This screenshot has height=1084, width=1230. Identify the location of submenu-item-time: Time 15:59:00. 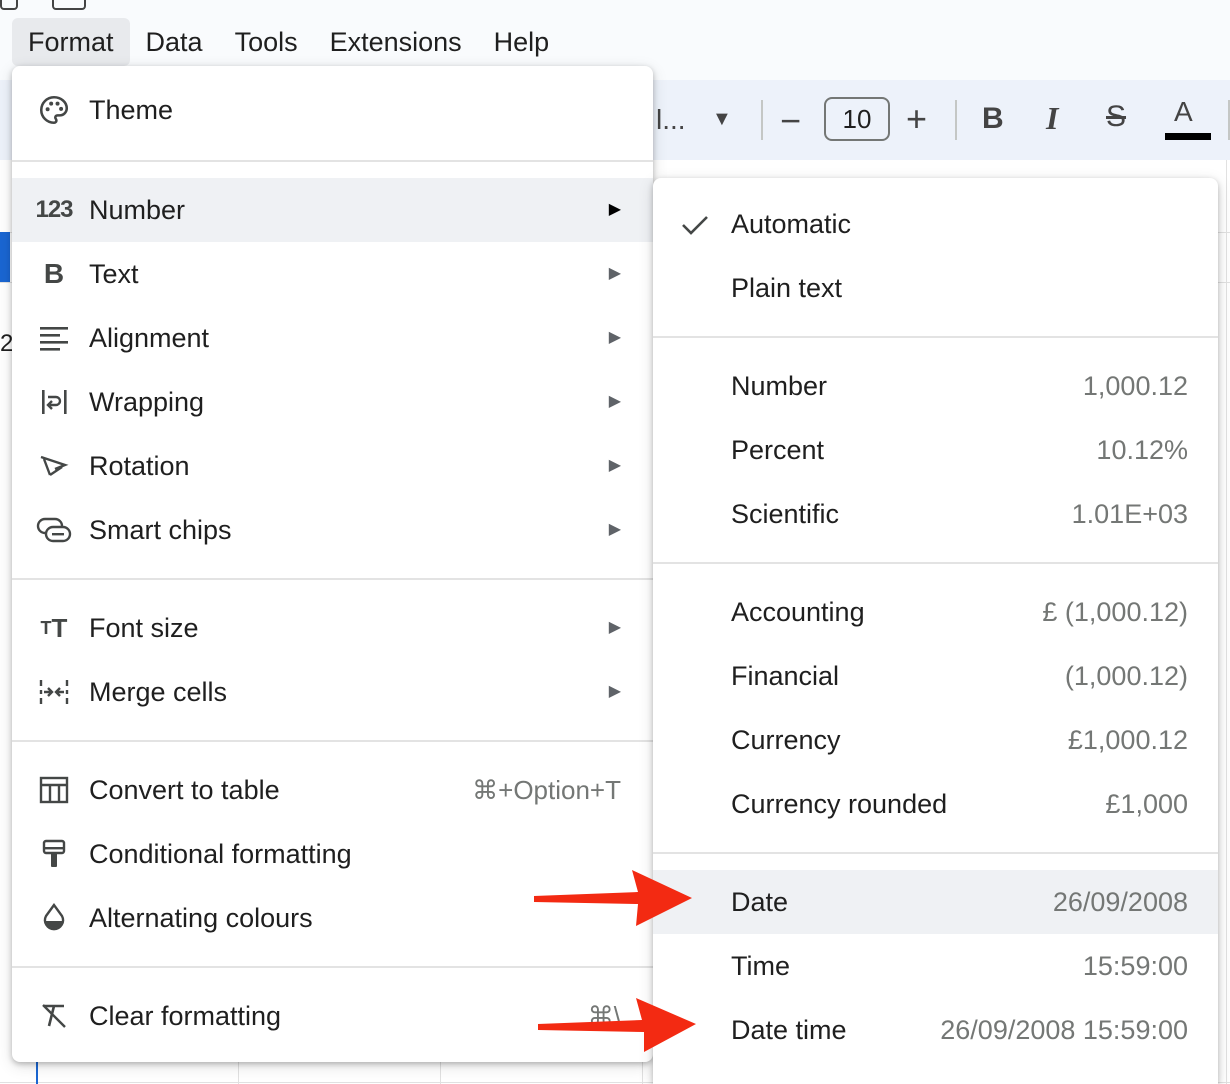
(935, 966).